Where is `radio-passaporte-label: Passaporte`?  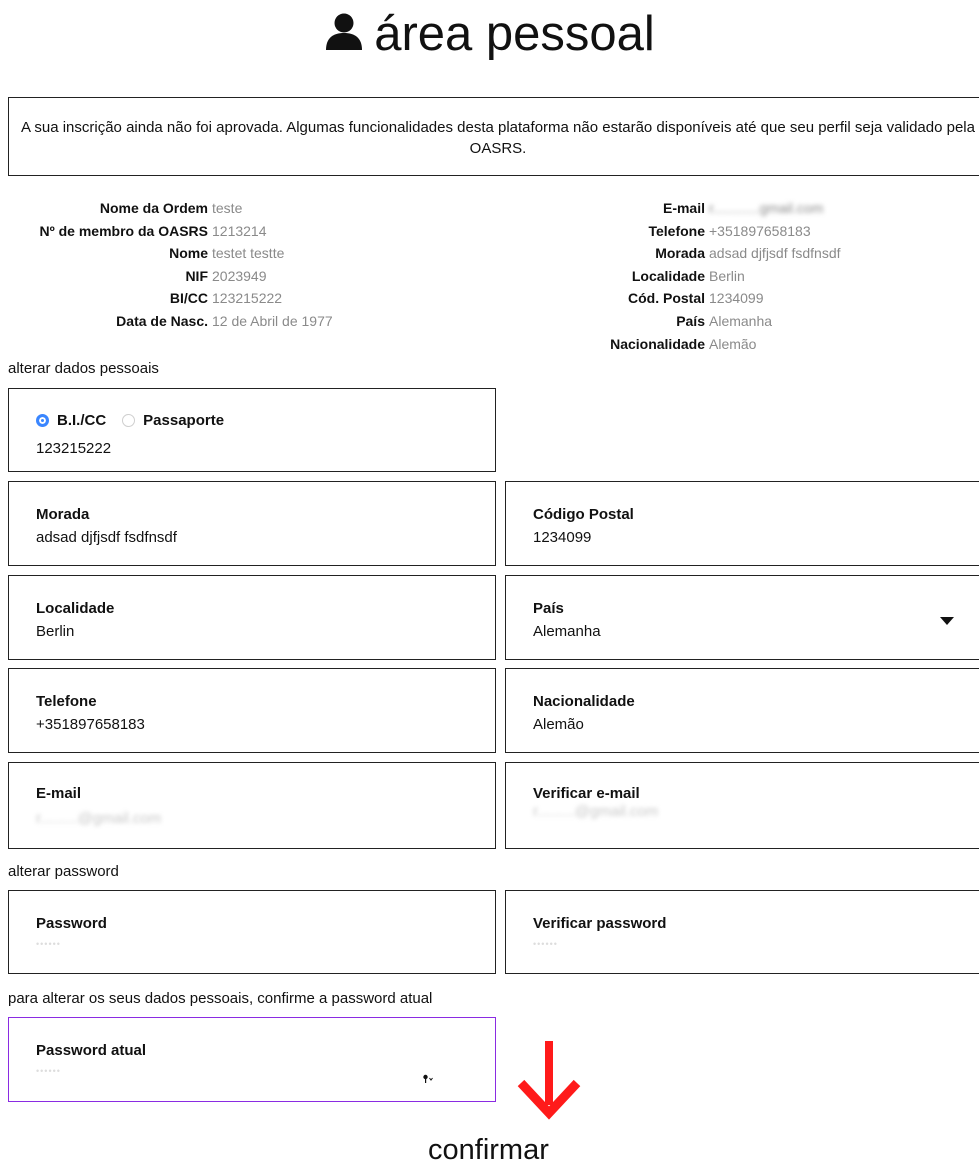 radio-passaporte-label: Passaporte is located at coordinates (183, 420).